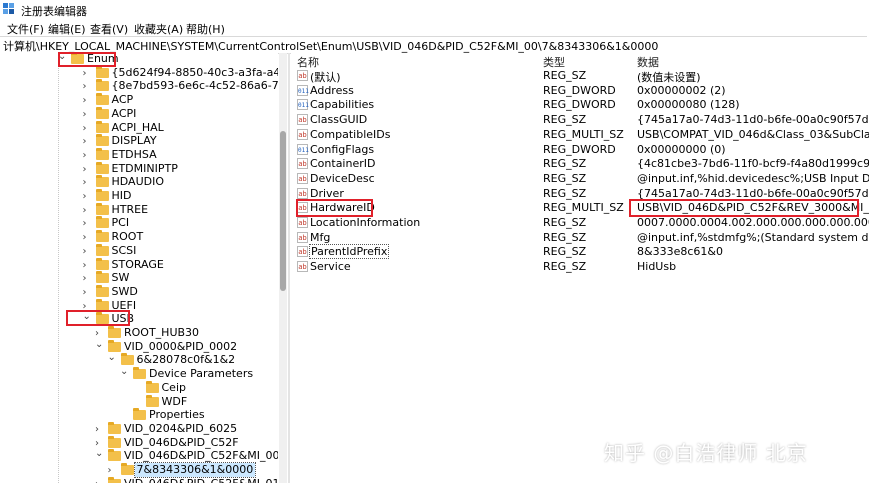  What do you see at coordinates (138, 182) in the screenshot?
I see `tree-node-label: HDAUDIO` at bounding box center [138, 182].